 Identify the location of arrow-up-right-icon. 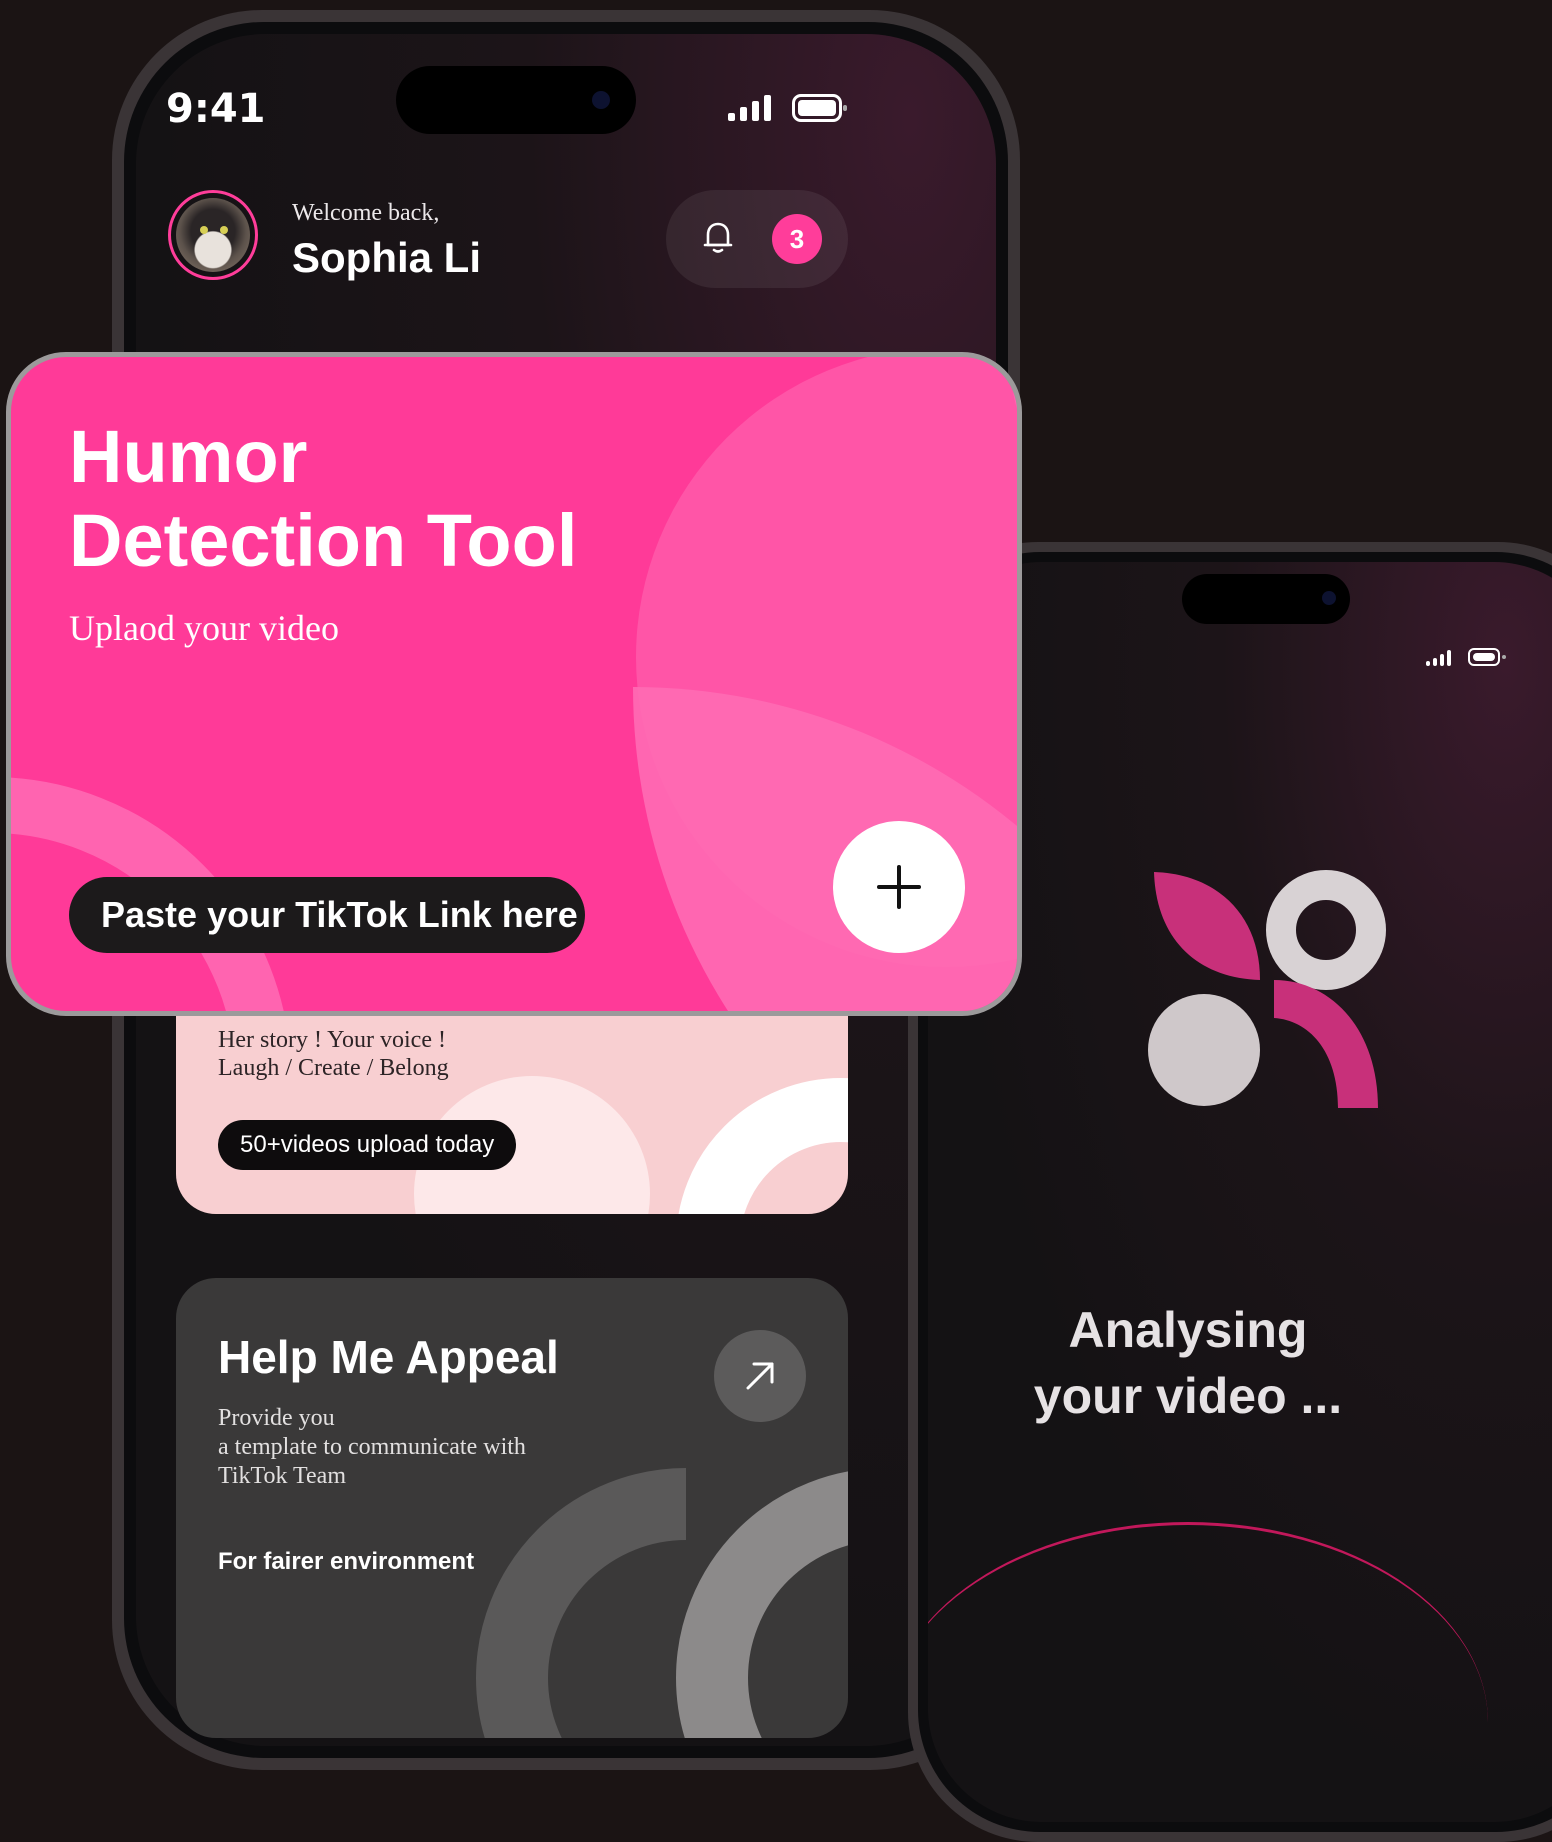
(760, 1376).